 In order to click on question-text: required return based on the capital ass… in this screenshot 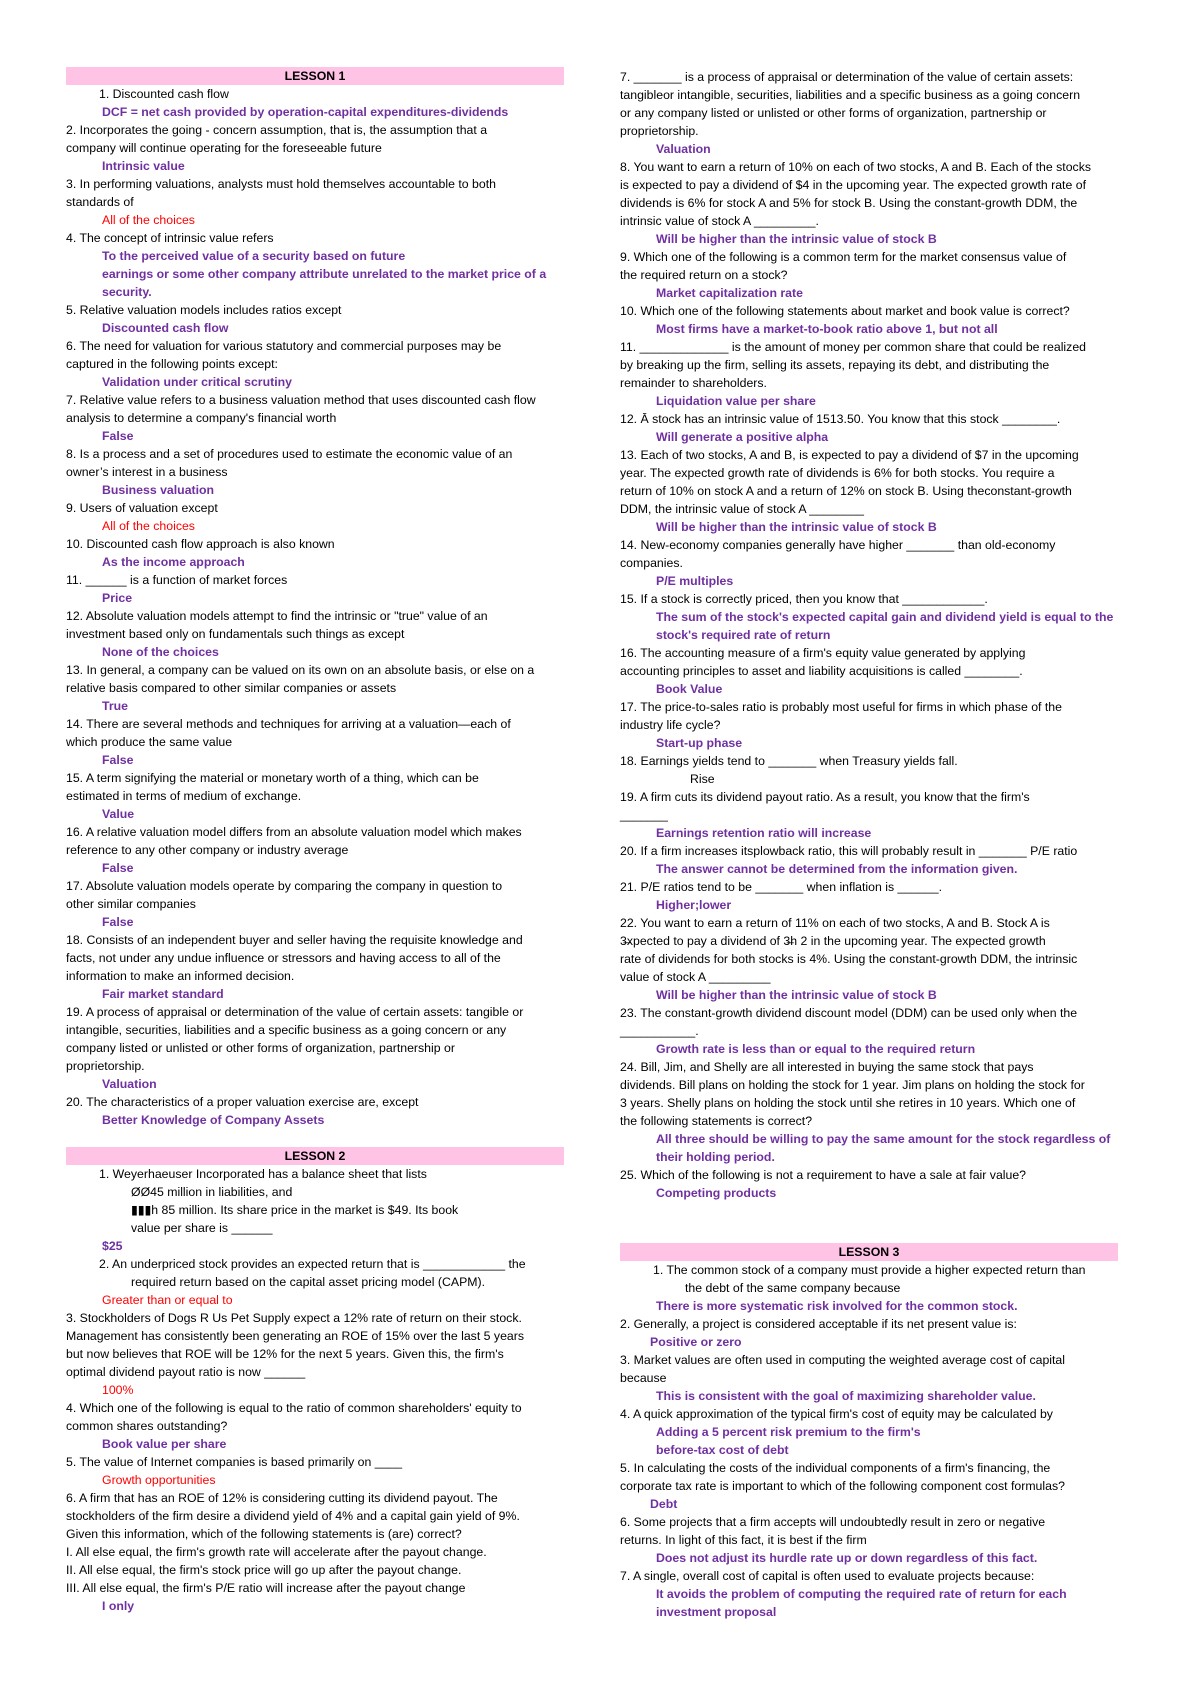, I will do `click(308, 1282)`.